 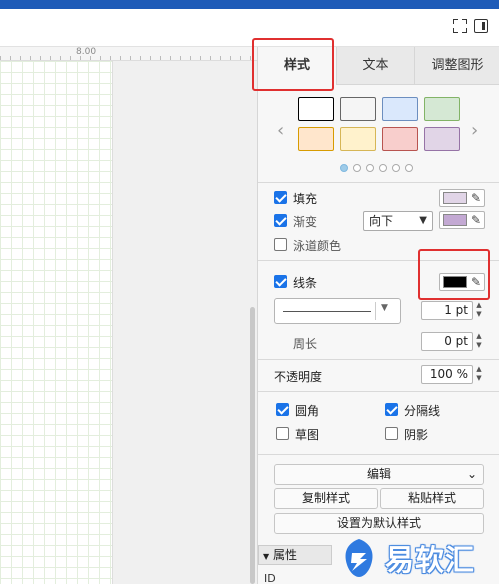 What do you see at coordinates (293, 64) in the screenshot?
I see `style-tab-highlight` at bounding box center [293, 64].